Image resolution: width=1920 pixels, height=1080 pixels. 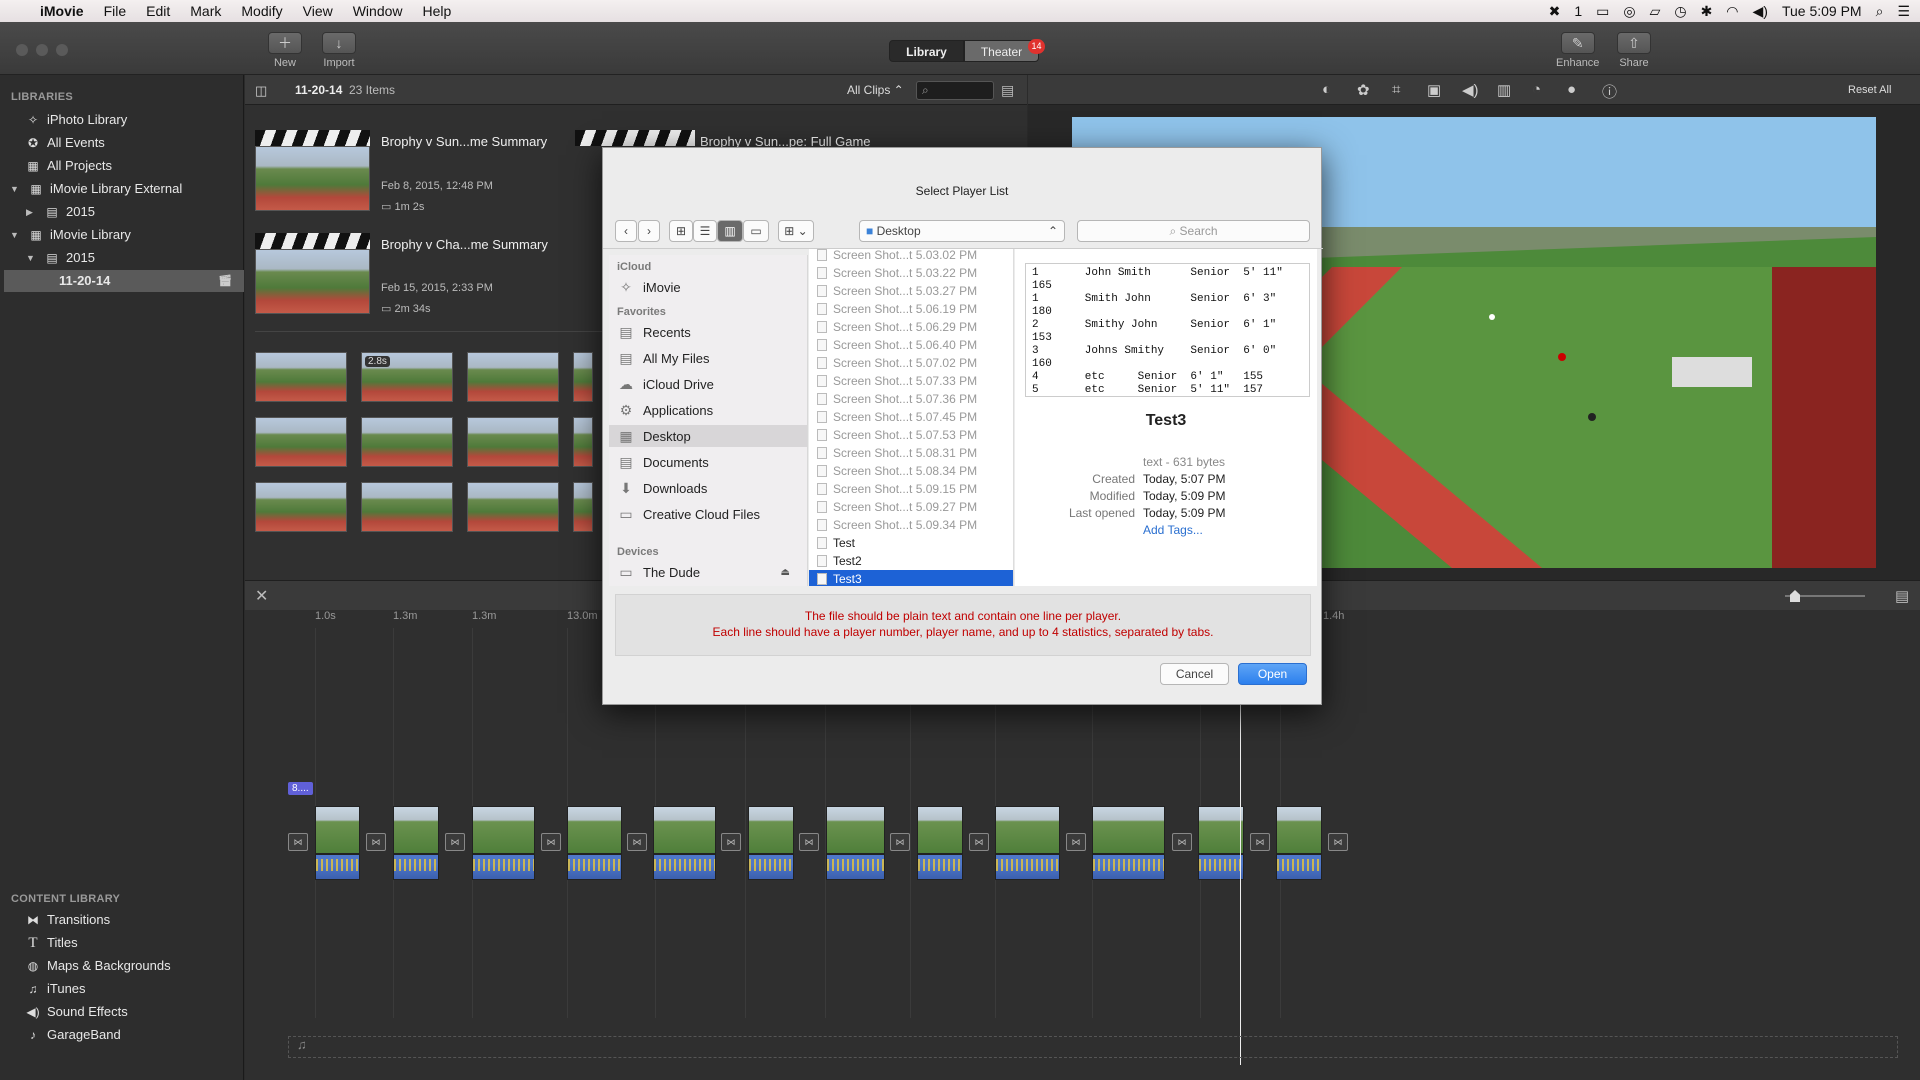 What do you see at coordinates (756, 231) in the screenshot?
I see `cover-flow-icon: ▭` at bounding box center [756, 231].